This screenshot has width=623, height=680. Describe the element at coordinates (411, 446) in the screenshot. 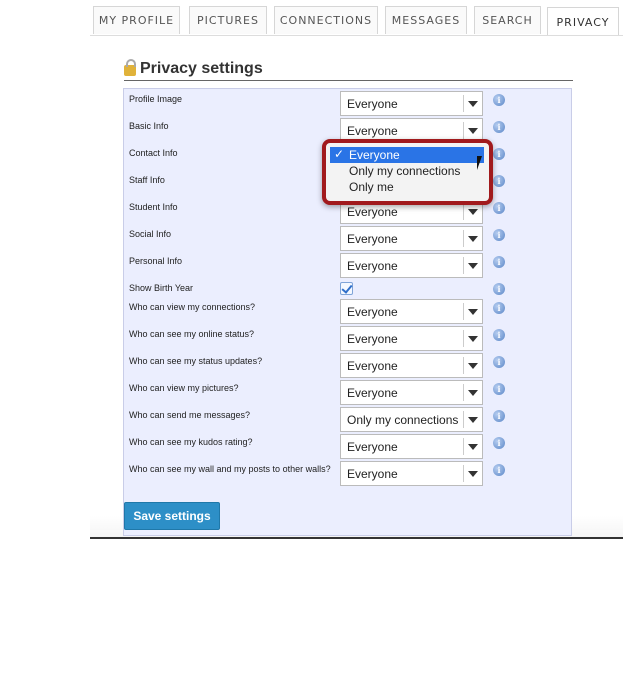

I see `select-kudos-rating: Everyone` at that location.